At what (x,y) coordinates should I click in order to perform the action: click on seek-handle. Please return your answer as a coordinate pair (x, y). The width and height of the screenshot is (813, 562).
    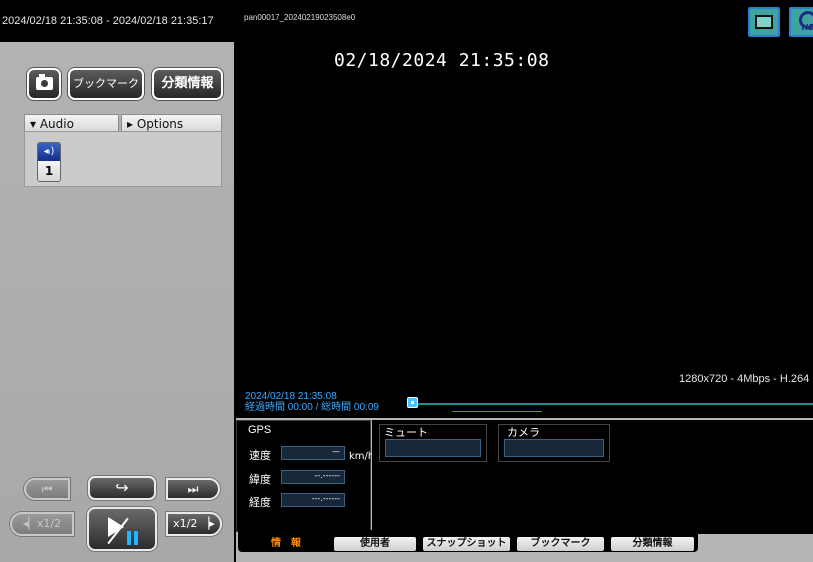
    Looking at the image, I should click on (412, 402).